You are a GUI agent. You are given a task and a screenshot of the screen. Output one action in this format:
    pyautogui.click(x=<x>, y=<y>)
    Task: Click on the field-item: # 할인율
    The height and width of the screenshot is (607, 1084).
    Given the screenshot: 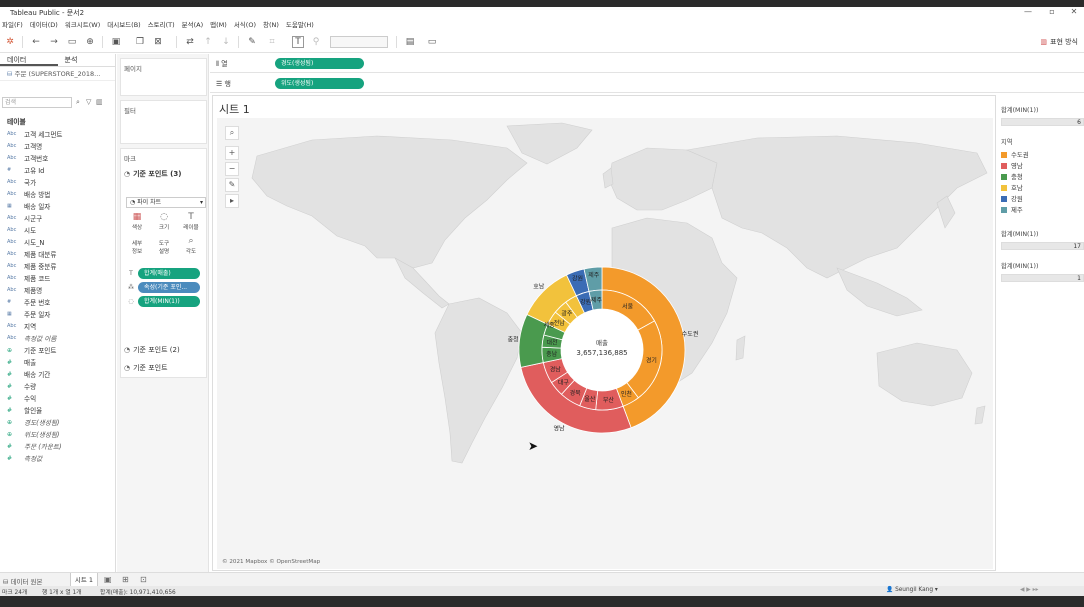 What is the action you would take?
    pyautogui.click(x=58, y=410)
    